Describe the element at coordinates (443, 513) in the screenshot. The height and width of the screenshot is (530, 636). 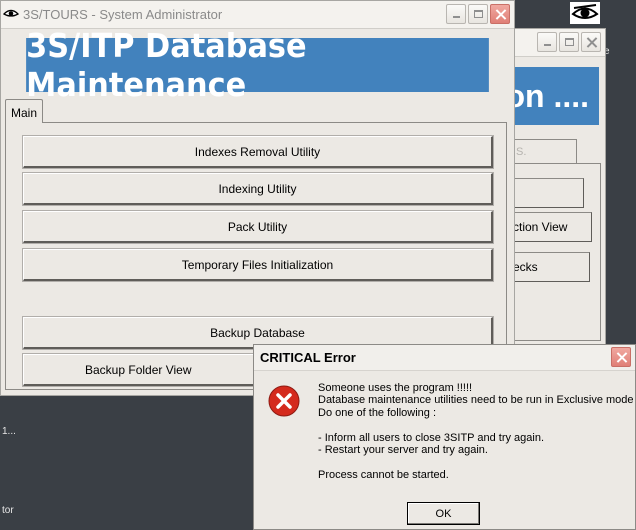
I see `ok-button: OK` at that location.